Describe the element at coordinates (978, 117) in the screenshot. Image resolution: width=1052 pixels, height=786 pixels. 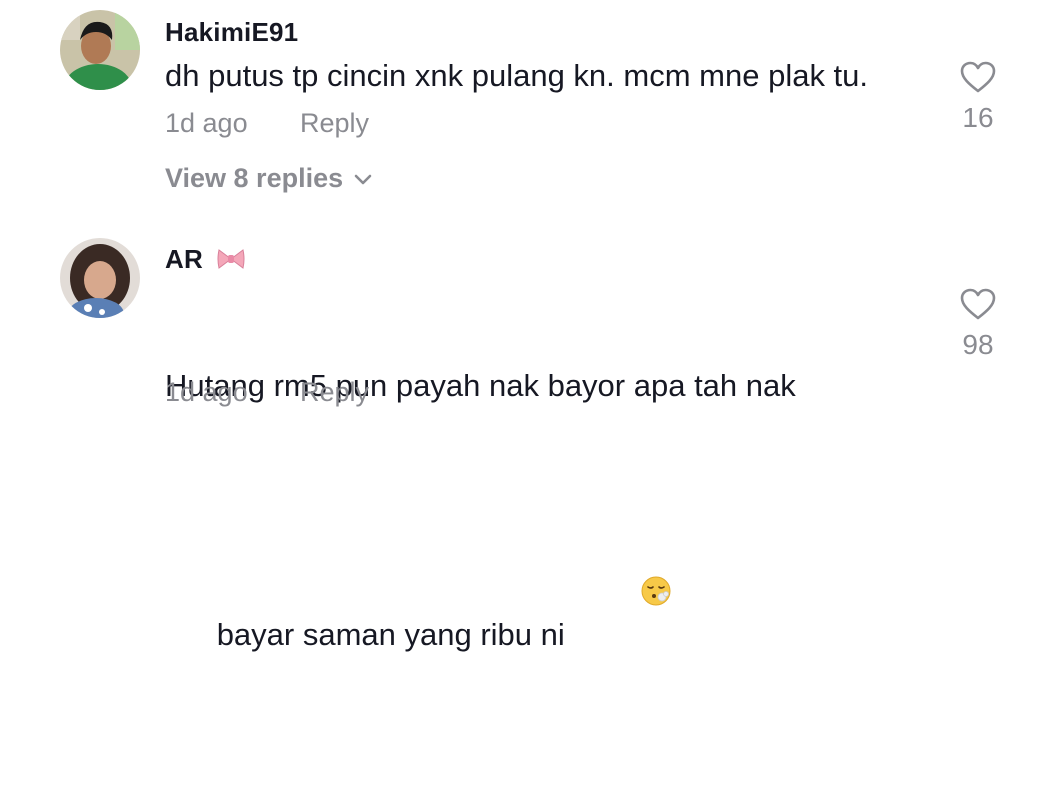
I see `like-count: 16` at that location.